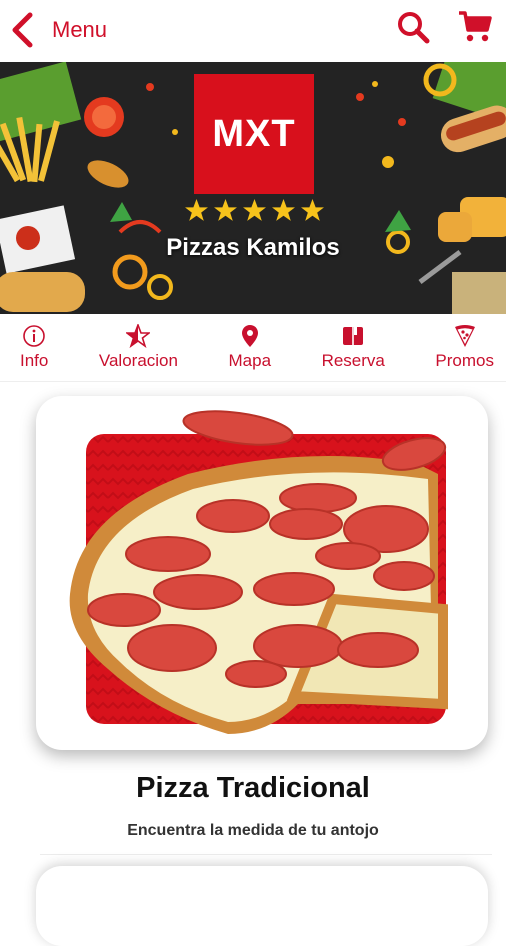 The height and width of the screenshot is (946, 506). I want to click on product-title: Pizza Tradicional, so click(253, 788).